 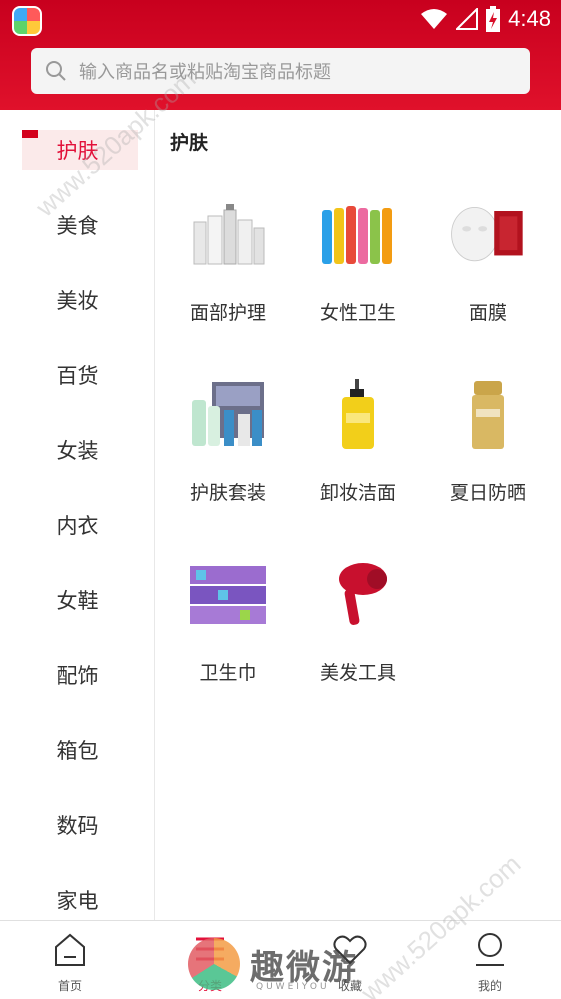 I want to click on grid-item-skincare-set: 护肤套装, so click(x=228, y=455).